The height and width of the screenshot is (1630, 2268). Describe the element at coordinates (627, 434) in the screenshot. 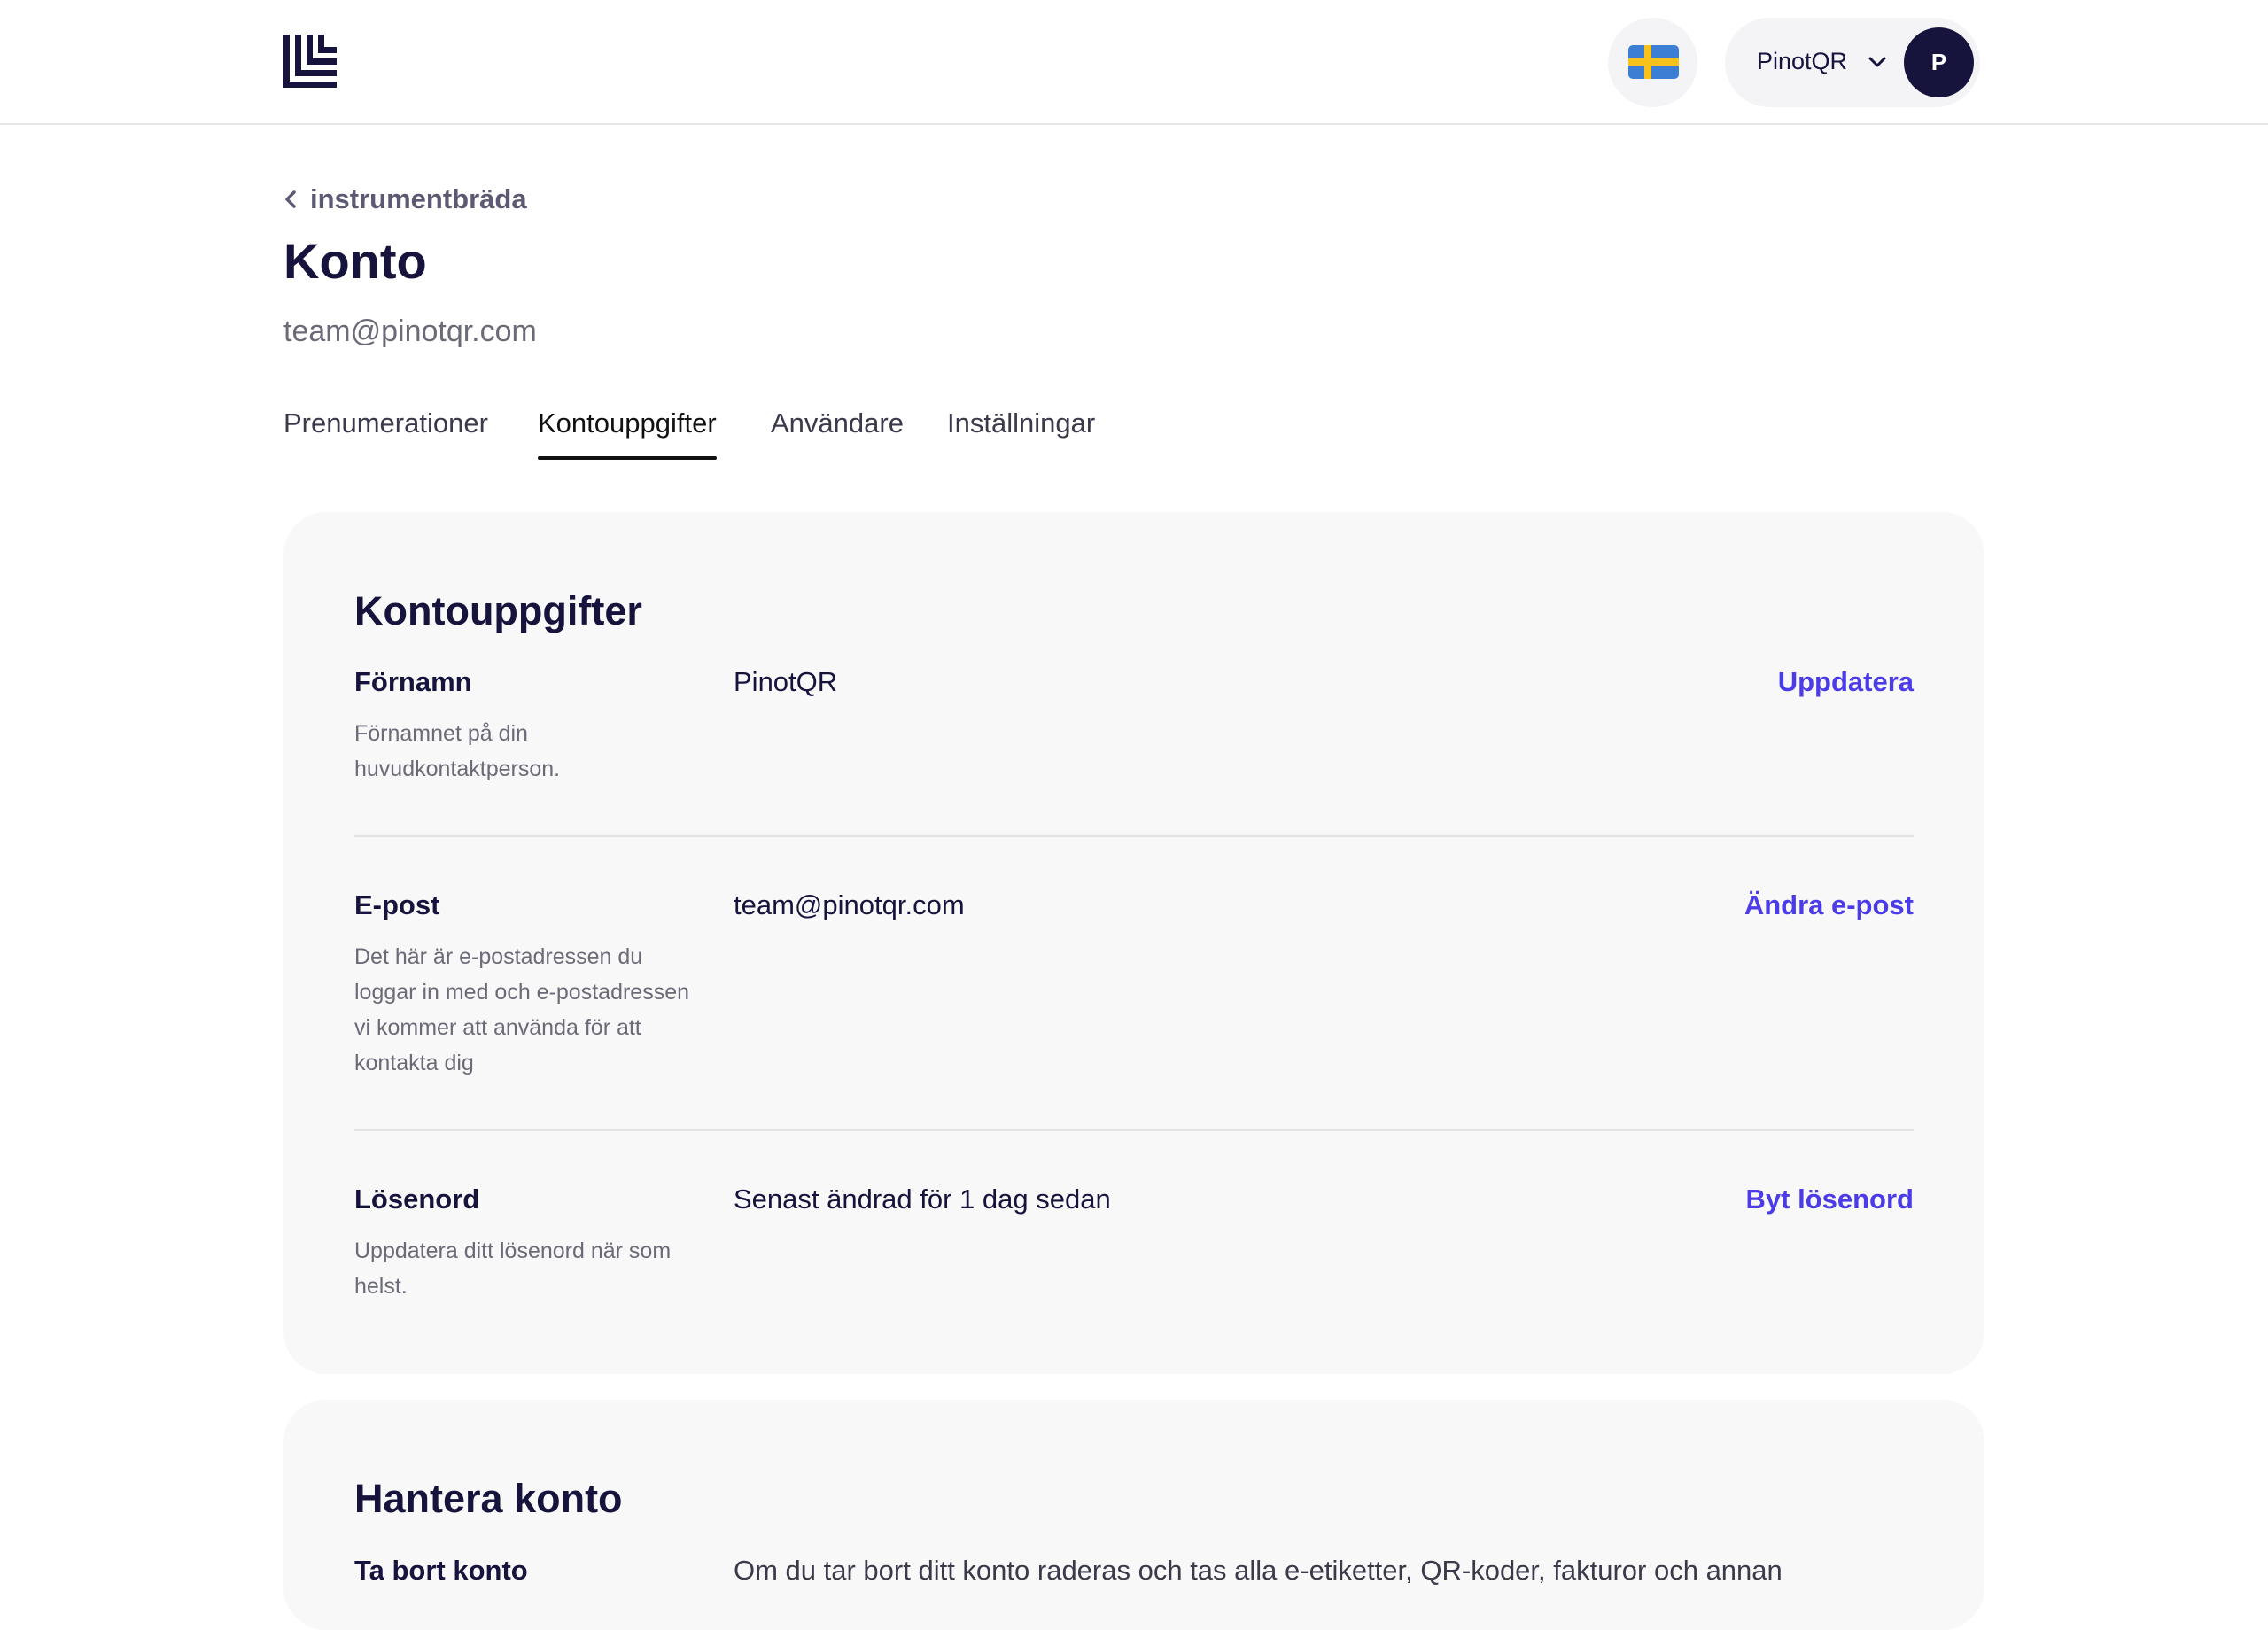

I see `tab-kontouppgifter: Kontouppgifter` at that location.